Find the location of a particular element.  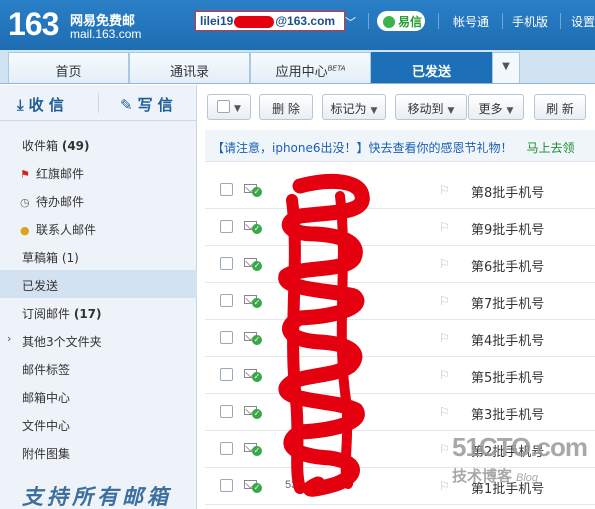

mail-subject: 第9批手机号 is located at coordinates (507, 228).